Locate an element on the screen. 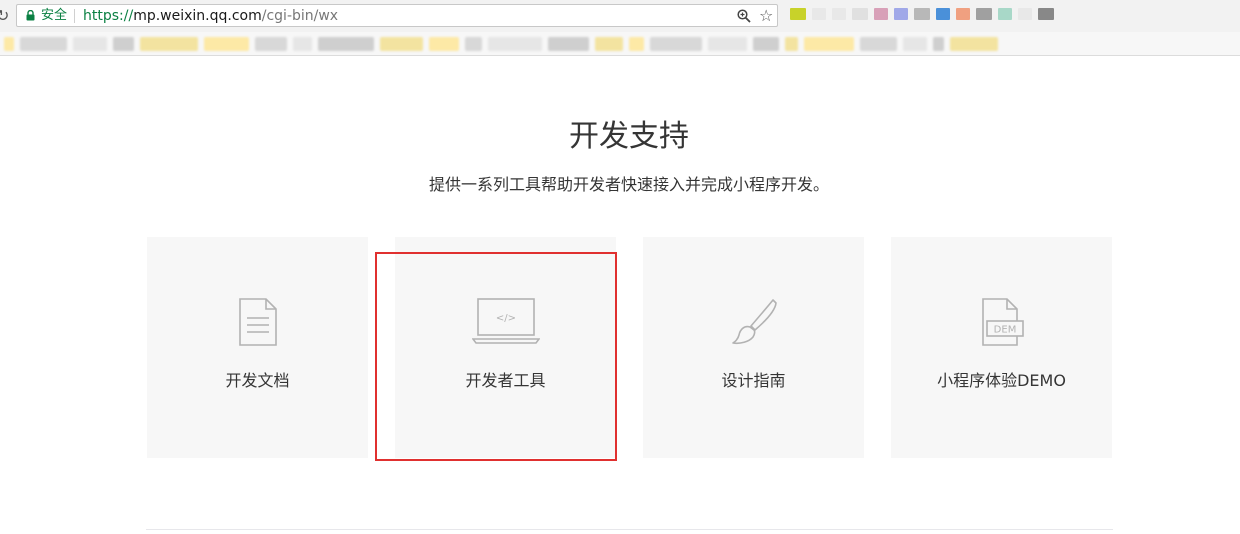 The image size is (1240, 534). lock-icon is located at coordinates (30, 15).